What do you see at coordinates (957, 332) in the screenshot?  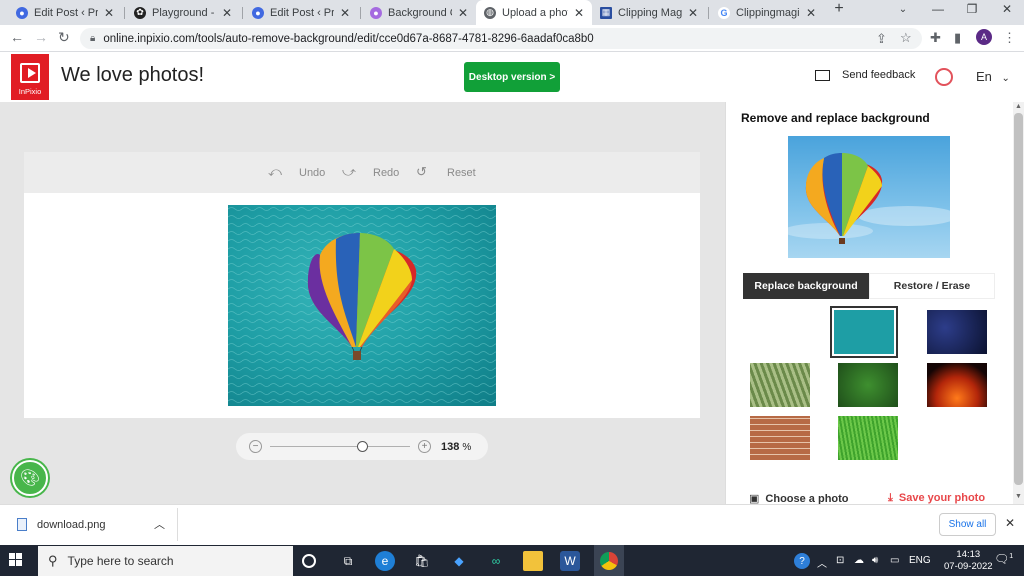 I see `background-option-night-sky` at bounding box center [957, 332].